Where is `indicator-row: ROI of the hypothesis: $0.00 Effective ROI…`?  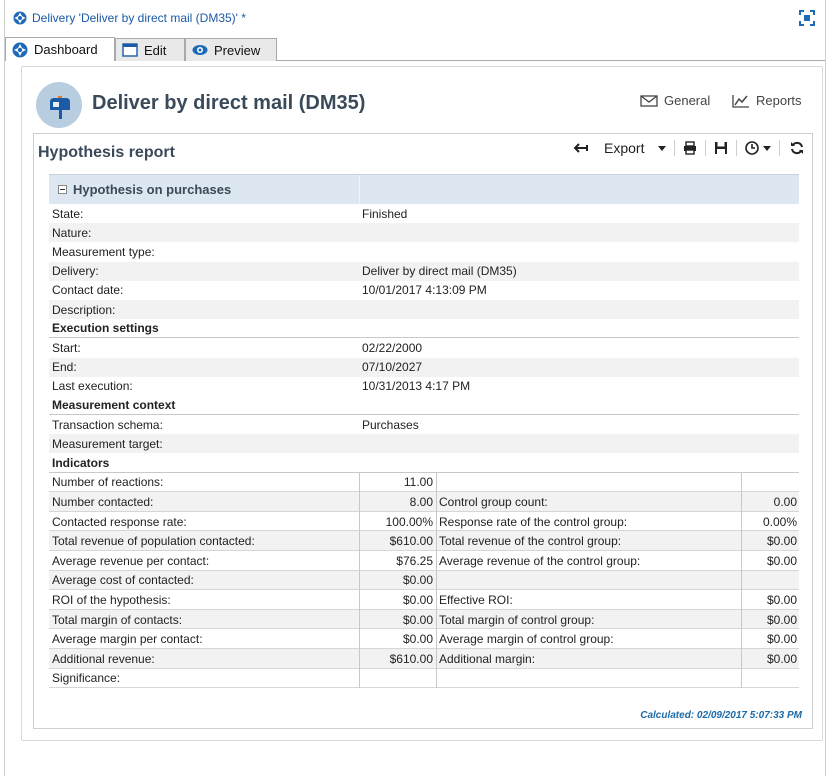 indicator-row: ROI of the hypothesis: $0.00 Effective ROI… is located at coordinates (424, 600).